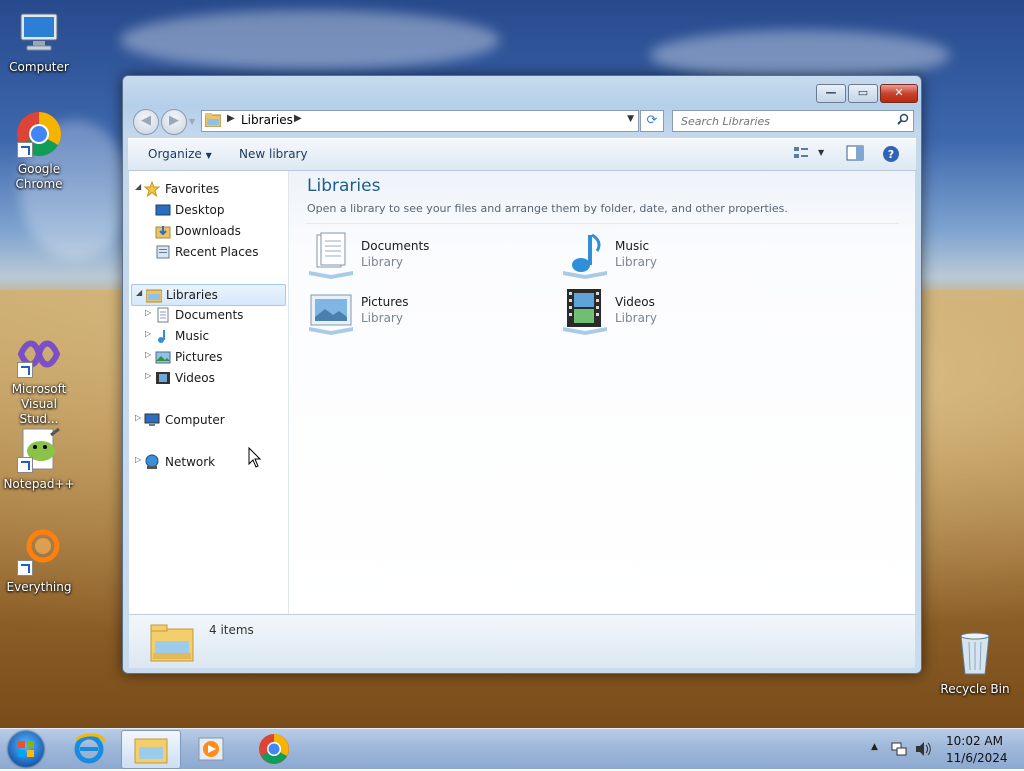 This screenshot has width=1024, height=771. Describe the element at coordinates (152, 461) in the screenshot. I see `network-icon` at that location.